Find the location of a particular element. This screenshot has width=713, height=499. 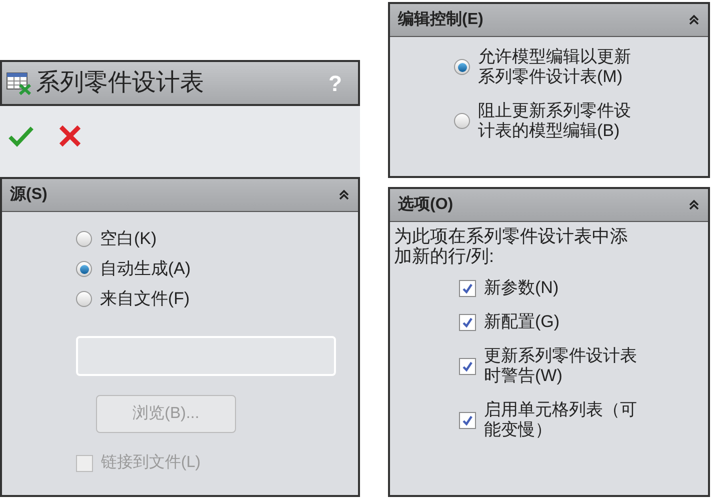

checkbox-label: 启用单元格列表（可能变慢） is located at coordinates (561, 420).